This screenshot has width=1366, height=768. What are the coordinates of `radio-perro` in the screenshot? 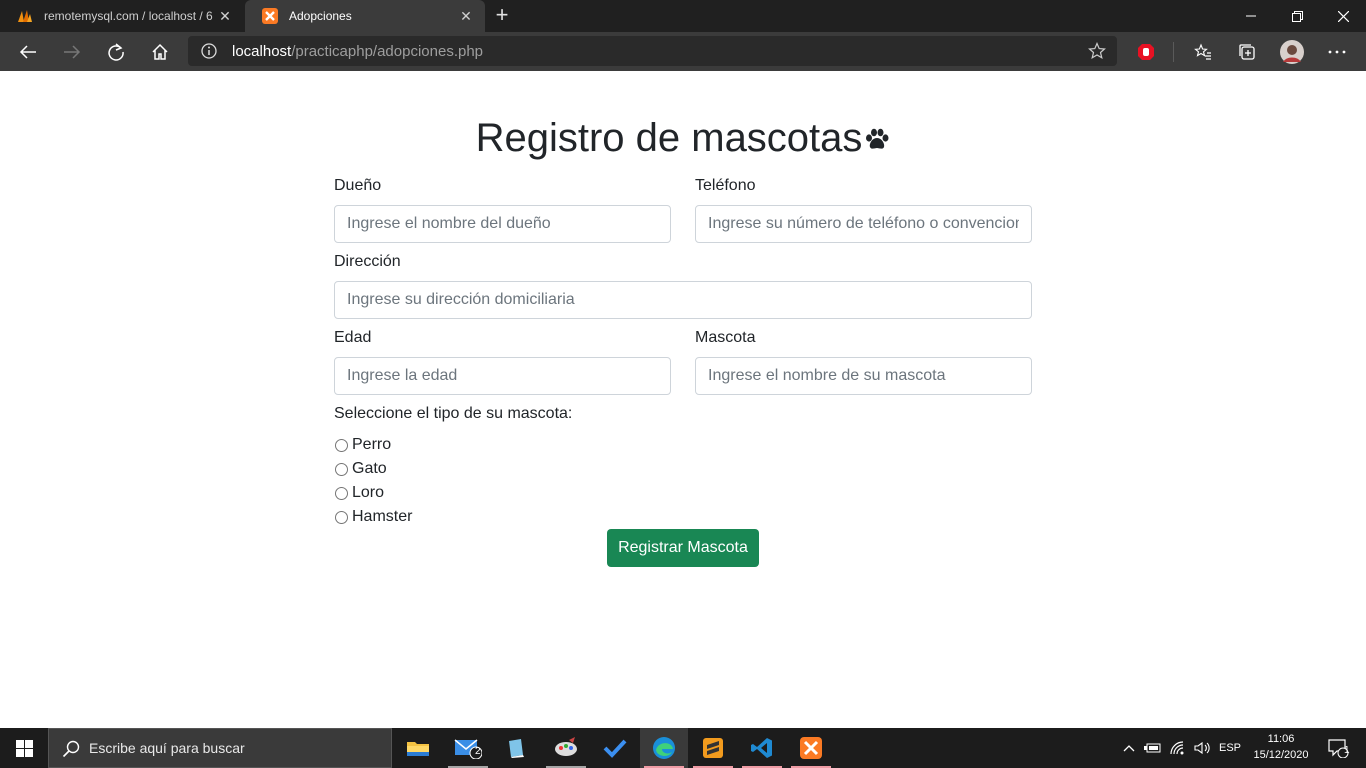 It's located at (341, 445).